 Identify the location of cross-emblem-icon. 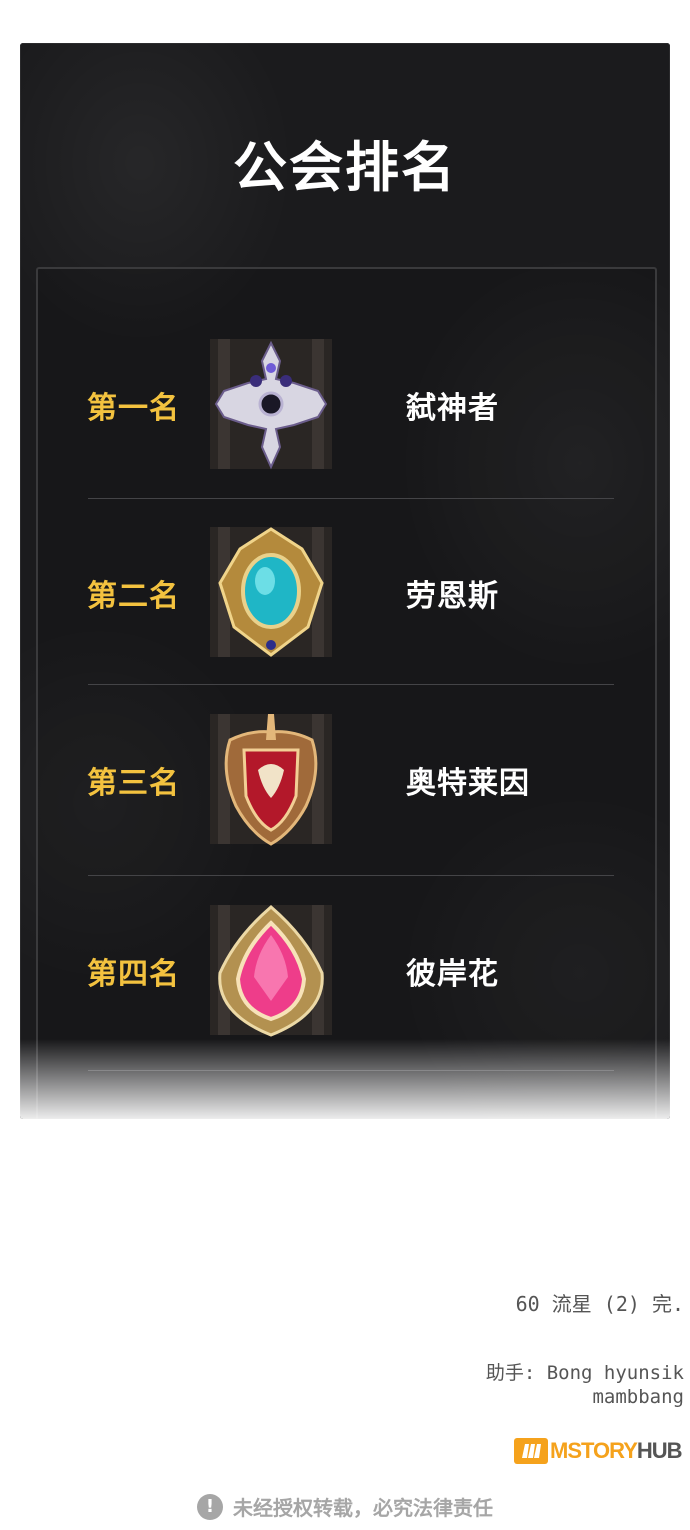
(271, 404).